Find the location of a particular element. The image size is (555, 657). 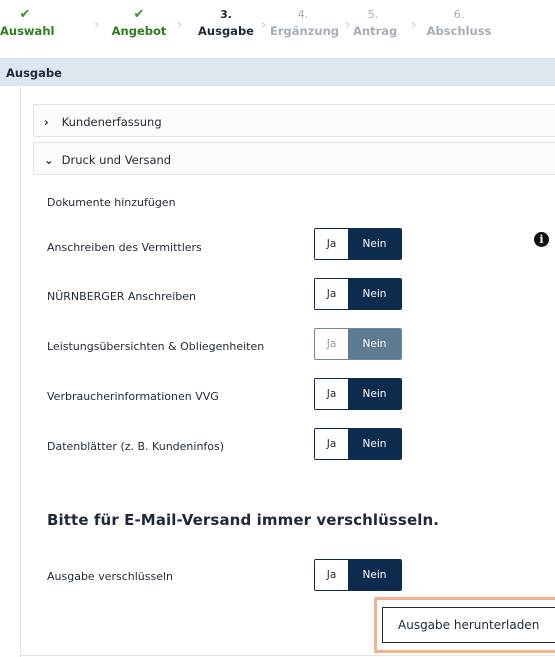

row-label-nuernberger-anschreiben: NÜRNBERGER Anschreiben is located at coordinates (121, 296).